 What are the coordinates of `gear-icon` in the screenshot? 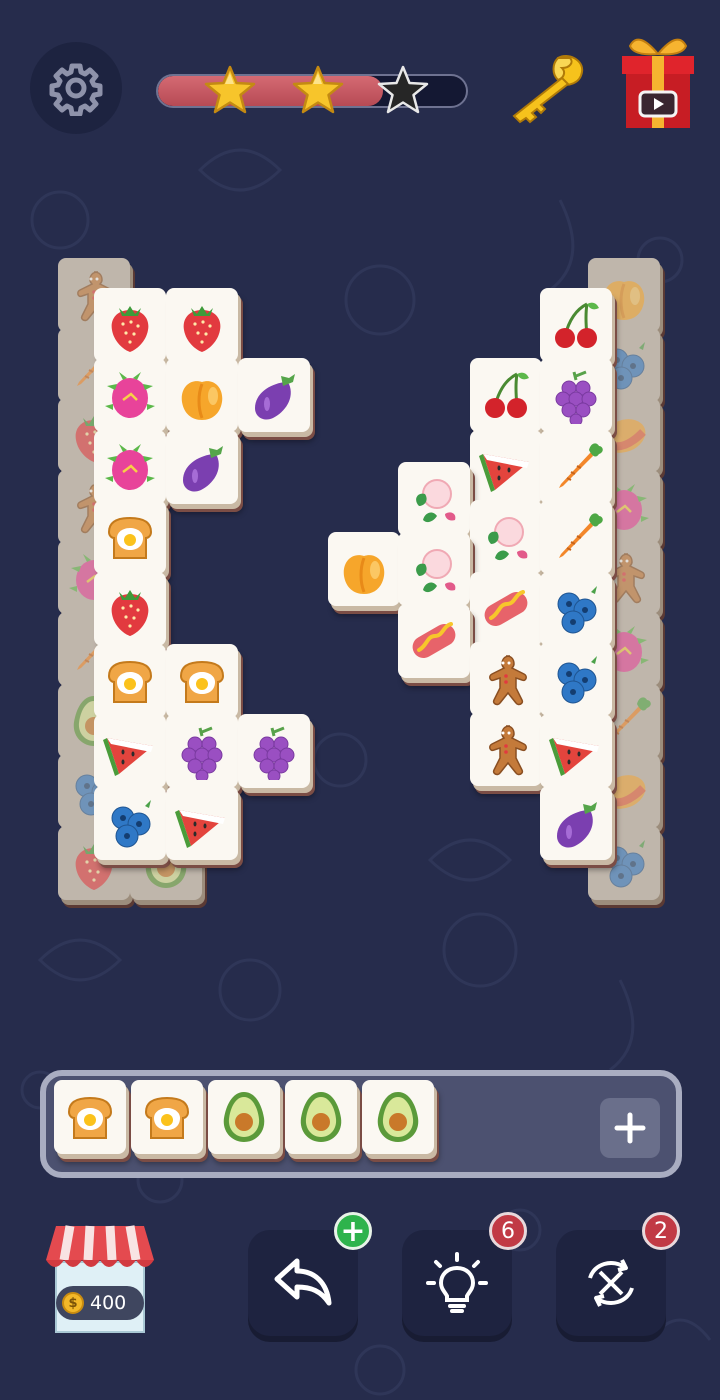 It's located at (76, 89).